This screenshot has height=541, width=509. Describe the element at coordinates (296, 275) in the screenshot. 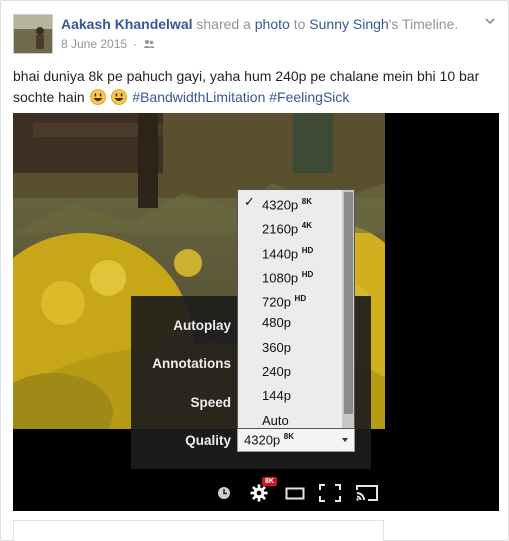

I see `quality-option: 1080p HD` at that location.